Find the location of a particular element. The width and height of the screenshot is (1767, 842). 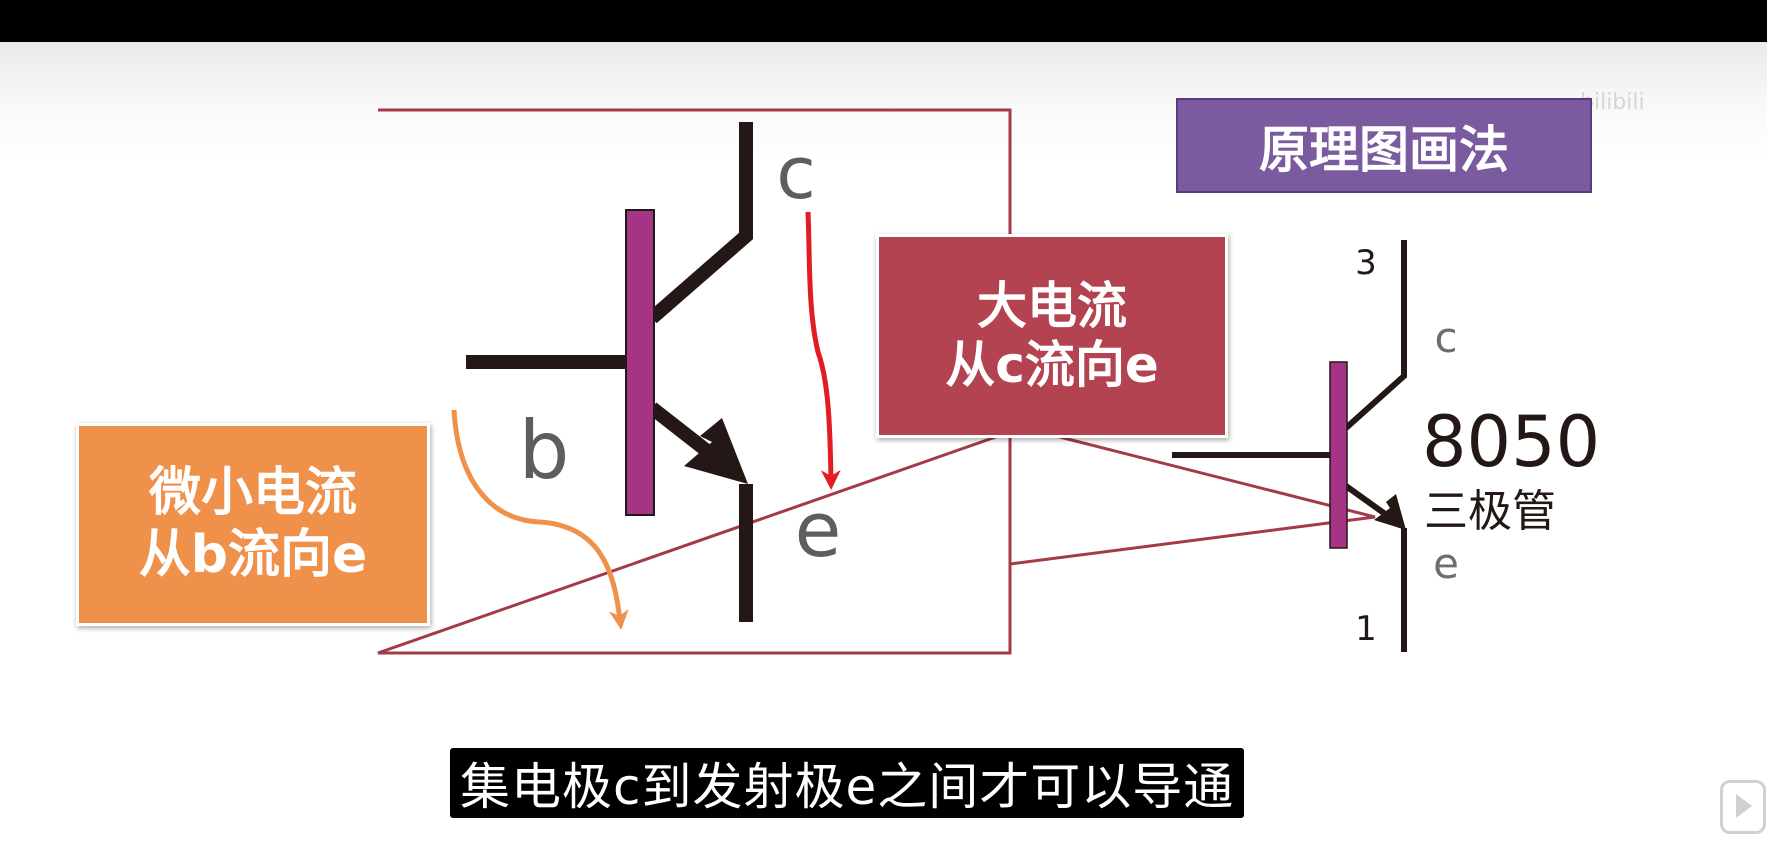

large-current-line1: 大电流 is located at coordinates (1052, 306).